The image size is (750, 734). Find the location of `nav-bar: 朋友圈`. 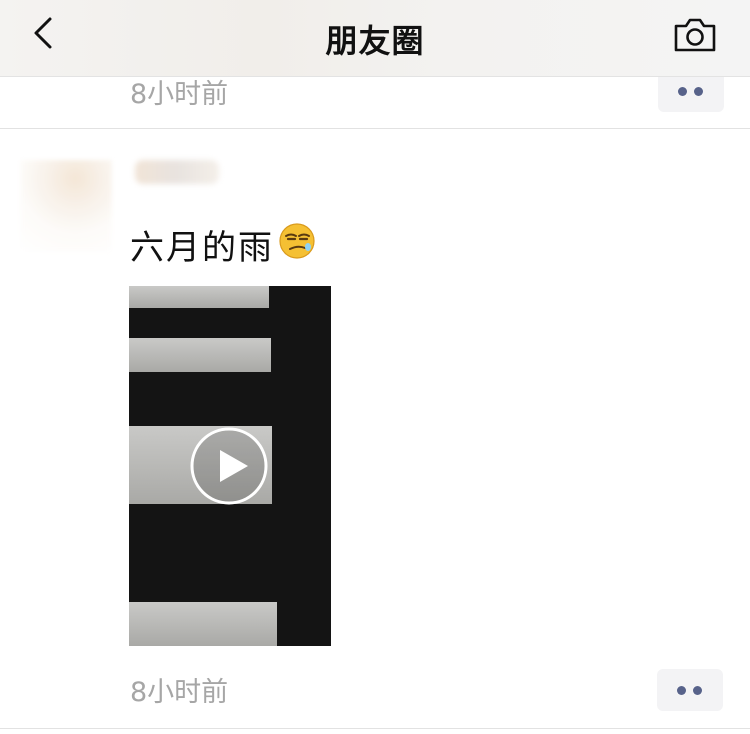

nav-bar: 朋友圈 is located at coordinates (375, 38).